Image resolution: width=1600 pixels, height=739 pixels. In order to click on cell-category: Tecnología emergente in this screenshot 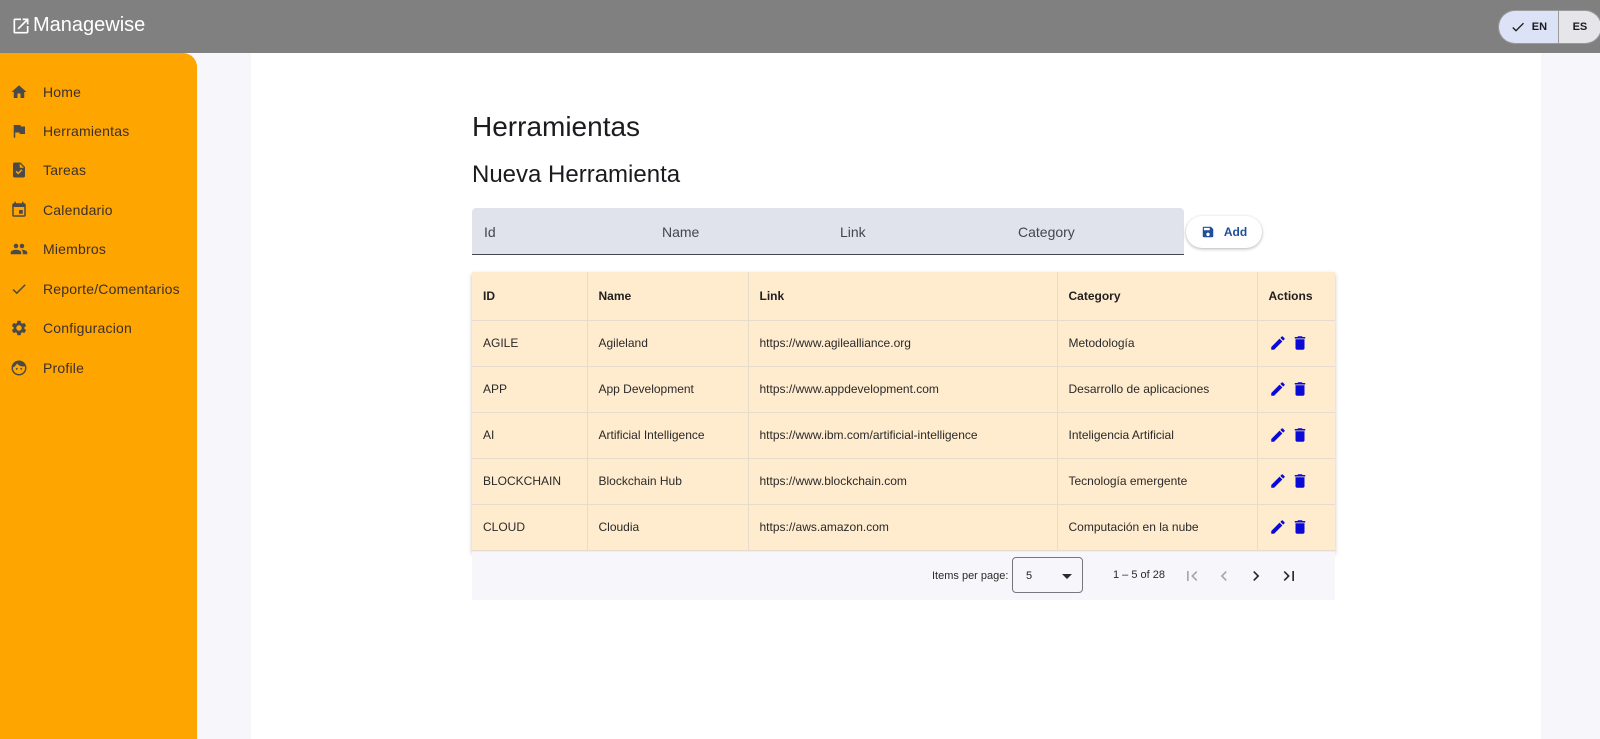, I will do `click(1156, 481)`.